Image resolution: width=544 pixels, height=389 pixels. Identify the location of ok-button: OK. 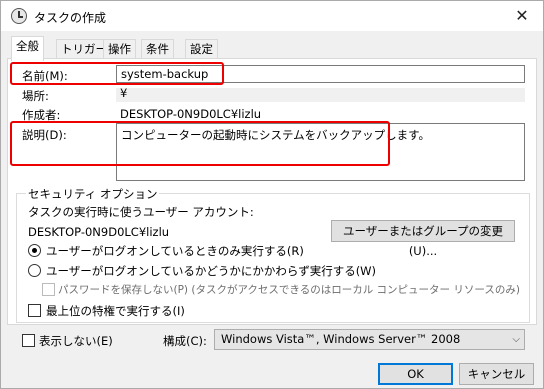
(415, 374).